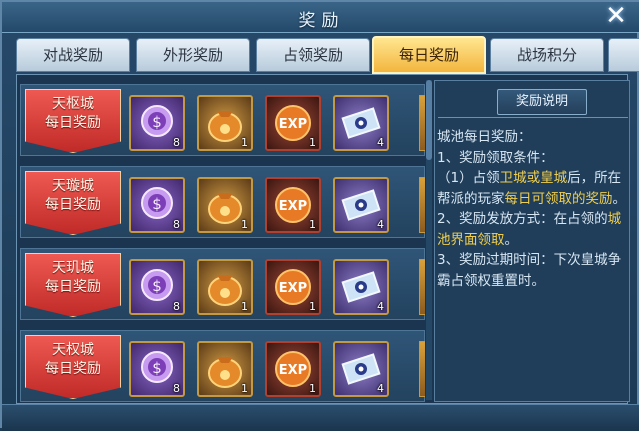  I want to click on city-banner: 天玑城 每日奖励, so click(73, 285).